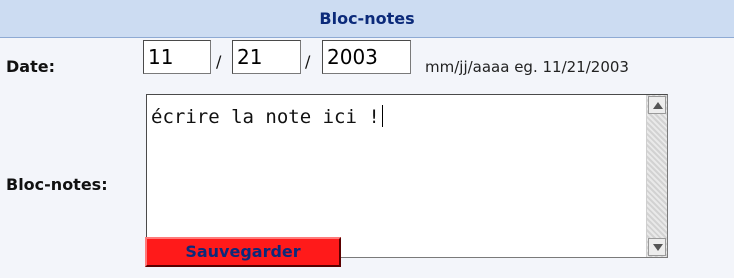 This screenshot has width=734, height=278. I want to click on save-button: Sauvegarder, so click(243, 252).